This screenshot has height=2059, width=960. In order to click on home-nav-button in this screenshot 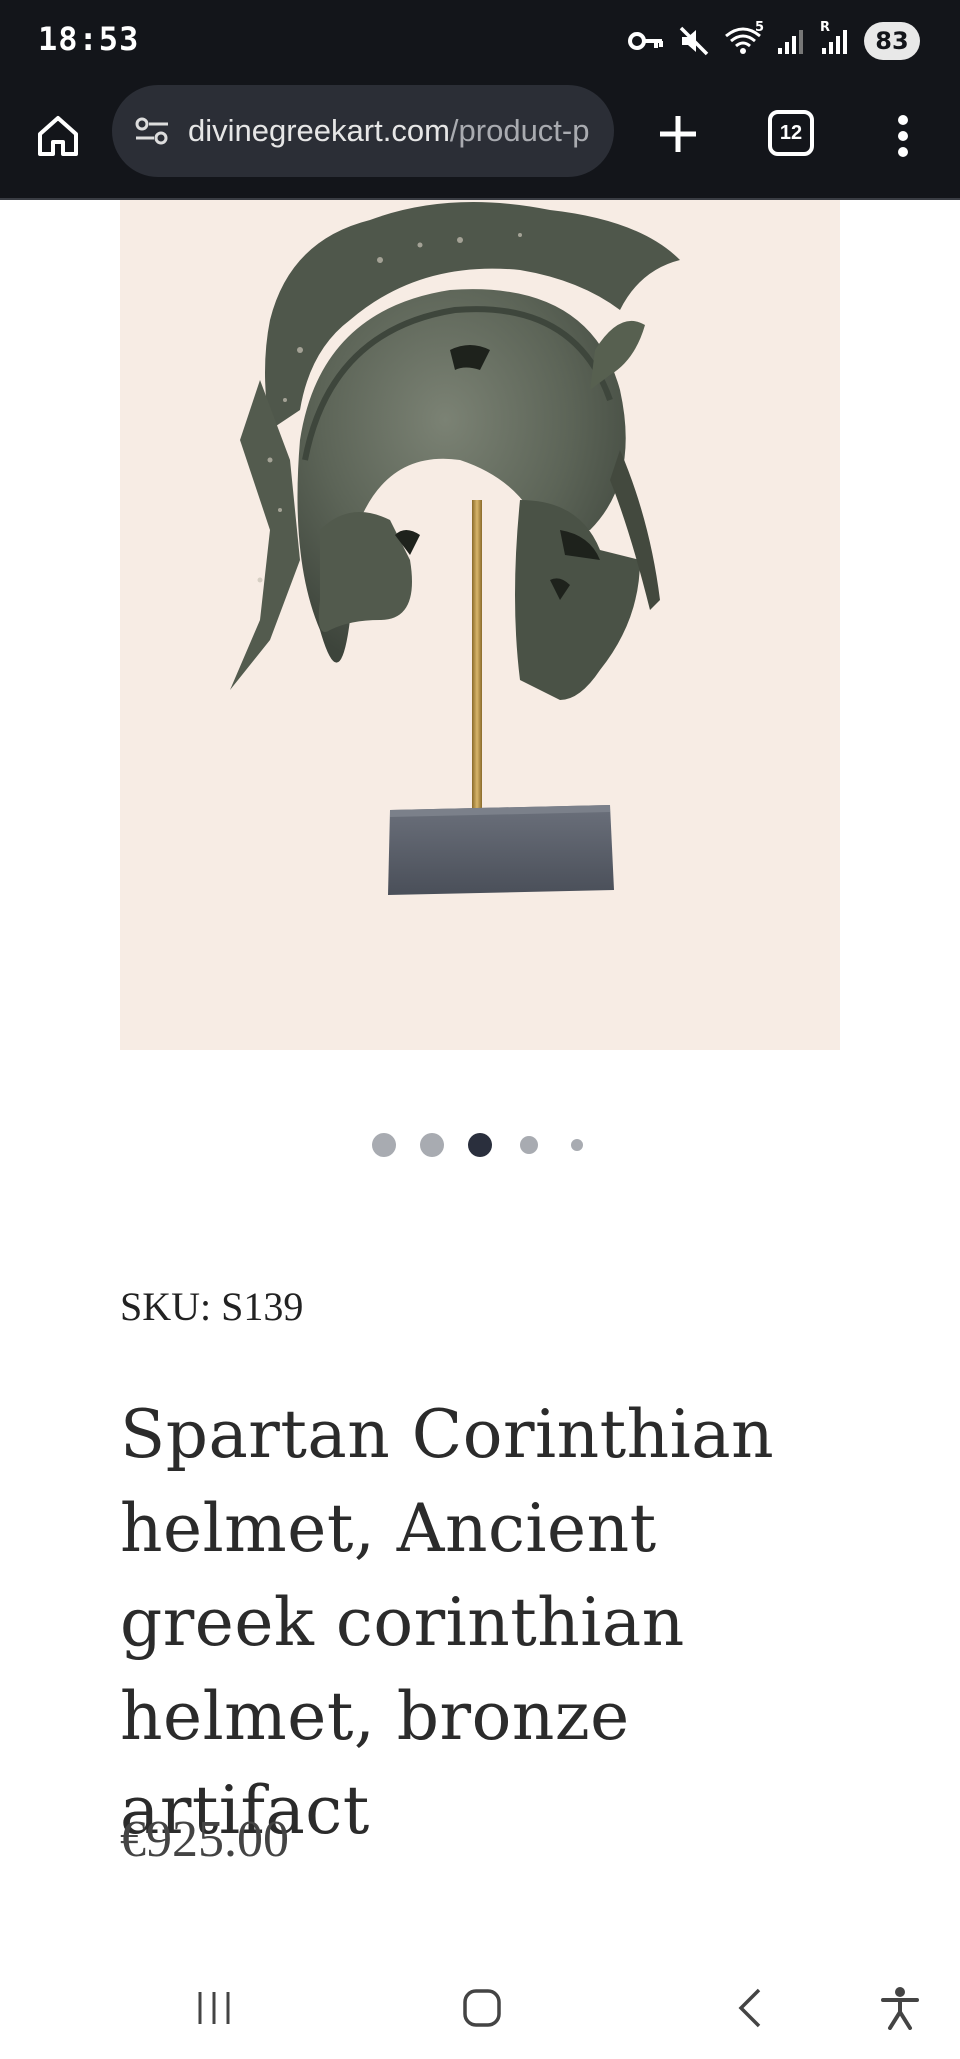, I will do `click(482, 2008)`.